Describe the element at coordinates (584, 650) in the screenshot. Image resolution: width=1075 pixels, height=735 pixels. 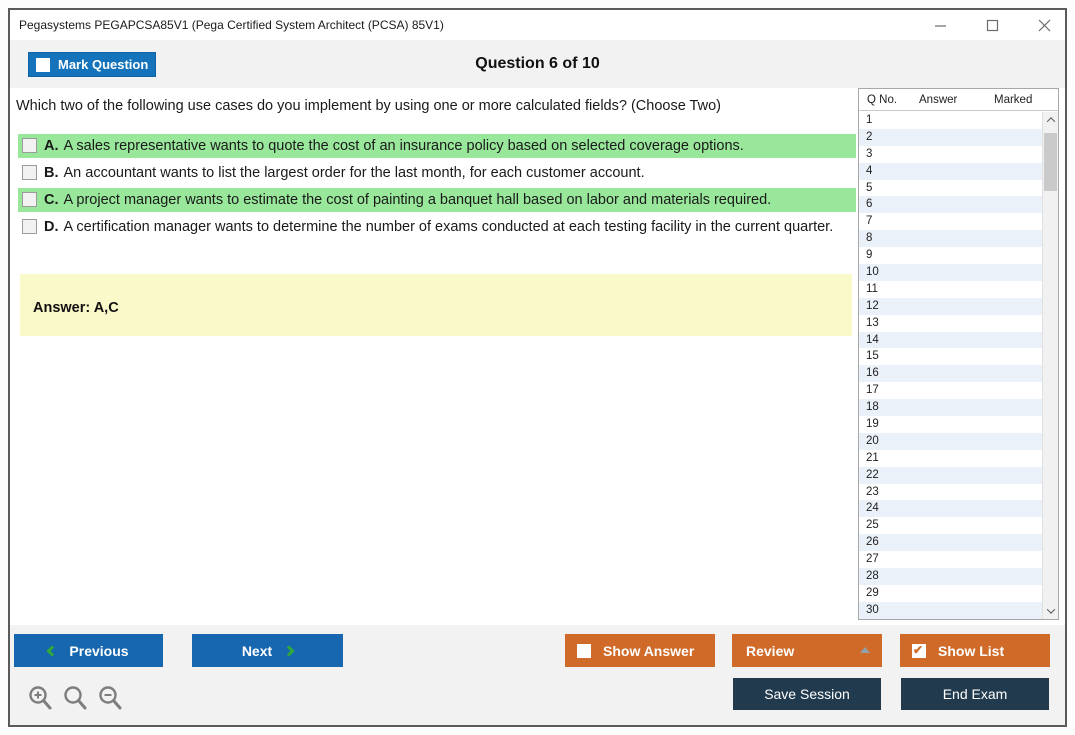
I see `show-answer-checkbox` at that location.